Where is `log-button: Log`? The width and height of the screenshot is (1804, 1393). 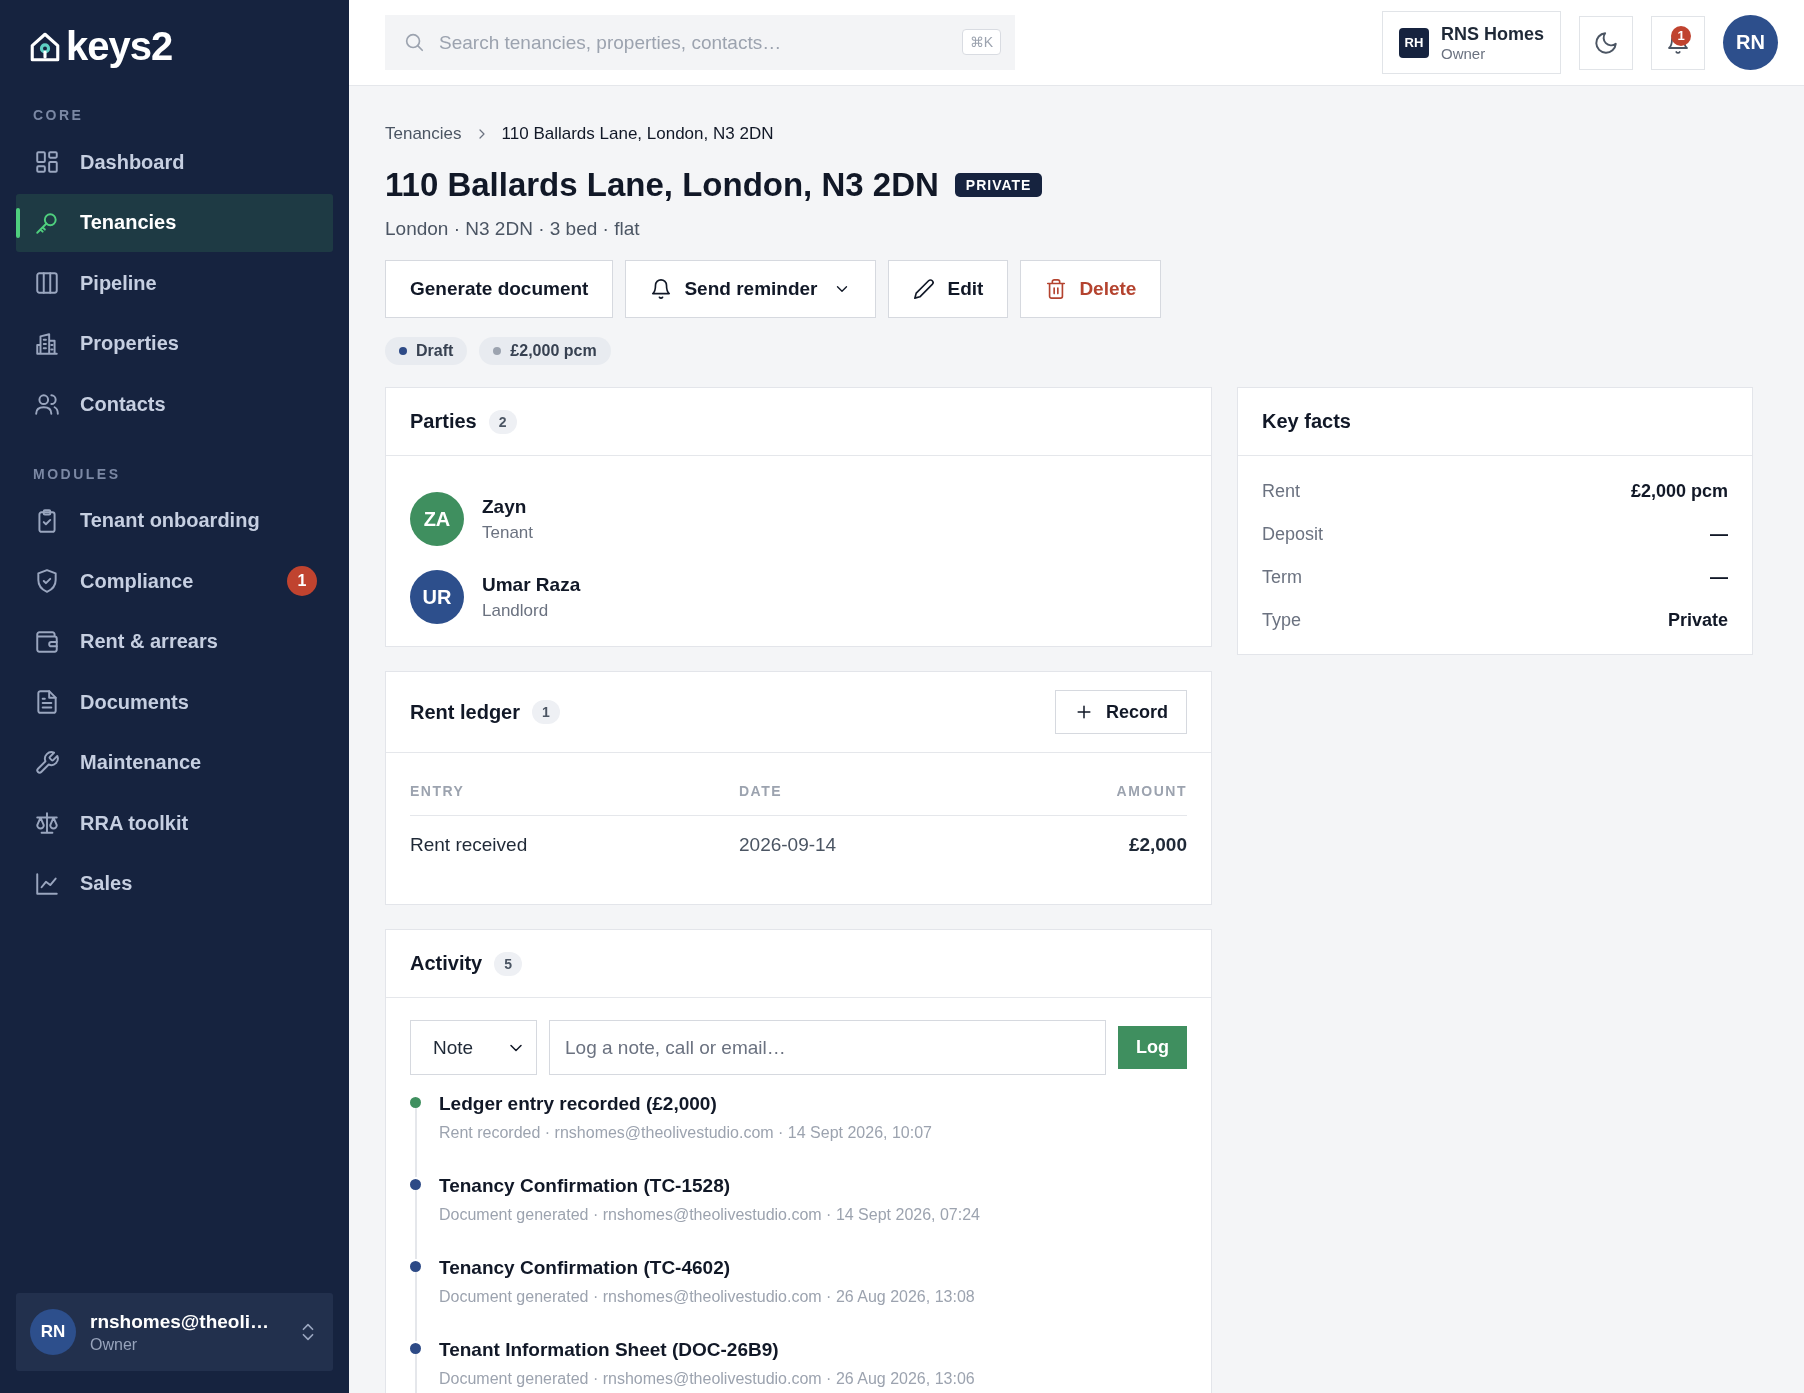 log-button: Log is located at coordinates (1152, 1047).